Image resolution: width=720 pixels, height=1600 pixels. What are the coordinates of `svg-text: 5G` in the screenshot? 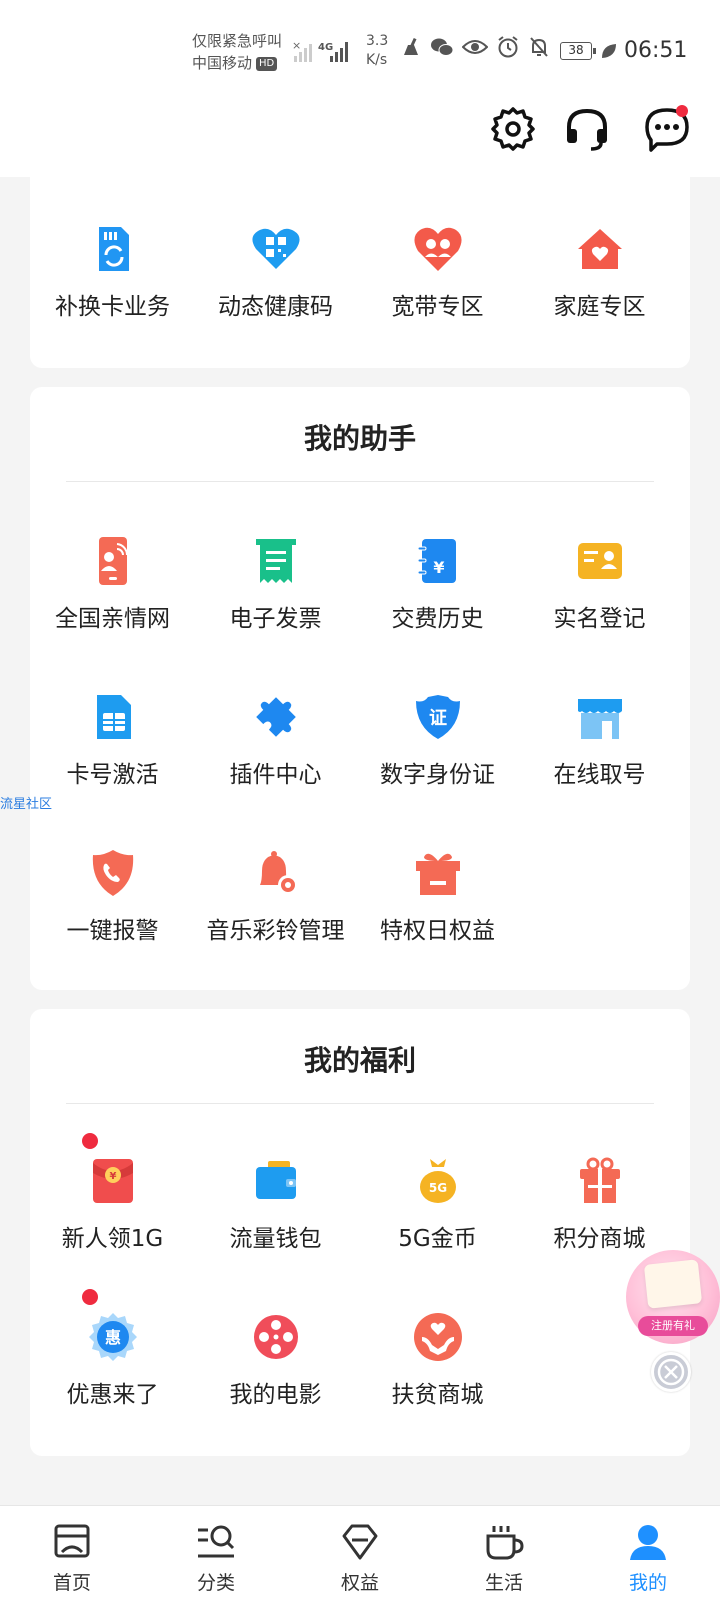 It's located at (438, 1188).